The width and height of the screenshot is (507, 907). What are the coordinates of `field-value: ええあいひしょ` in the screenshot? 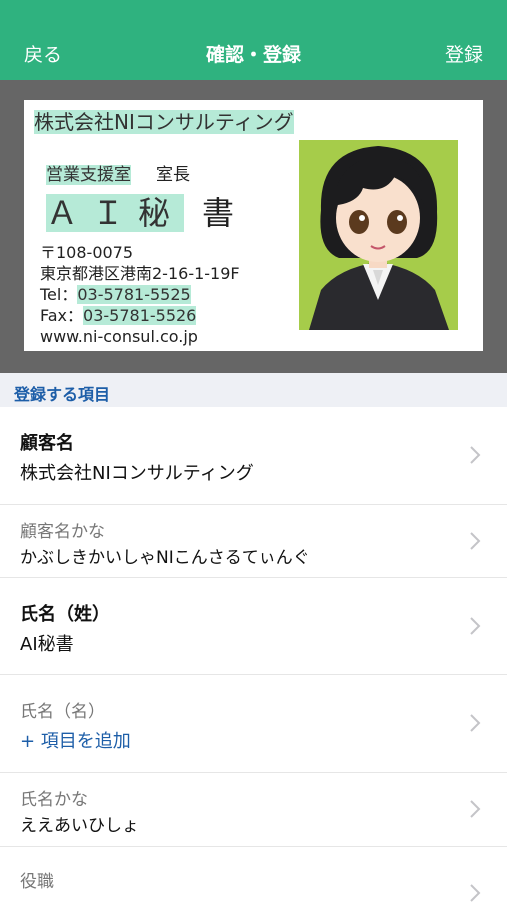 It's located at (79, 826).